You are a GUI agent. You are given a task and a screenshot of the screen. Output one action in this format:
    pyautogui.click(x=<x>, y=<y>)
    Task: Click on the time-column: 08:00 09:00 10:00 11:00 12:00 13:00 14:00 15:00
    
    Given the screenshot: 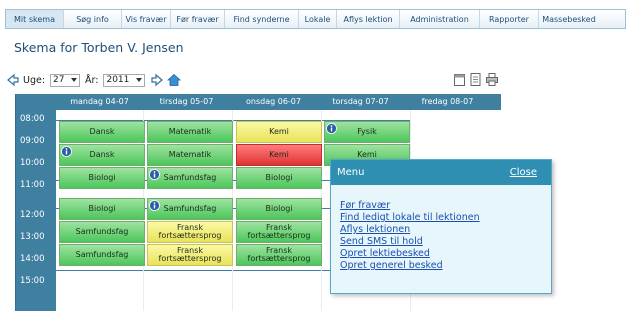 What is the action you would take?
    pyautogui.click(x=36, y=210)
    